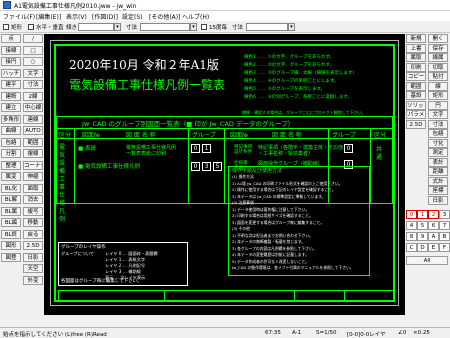  Describe the element at coordinates (438, 67) in the screenshot. I see `tool-button-r-3-1: 切取` at that location.